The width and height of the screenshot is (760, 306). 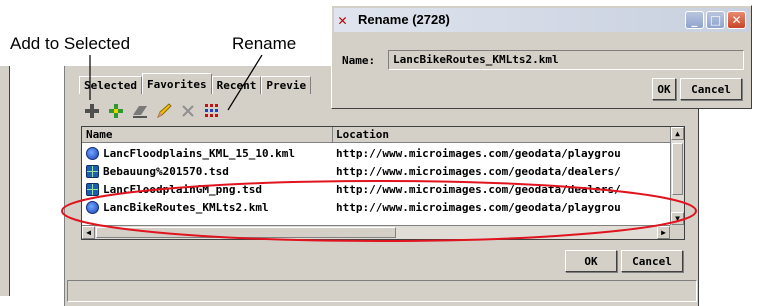 I want to click on file-name: LancFloodplainGM_png.tsd, so click(x=182, y=189).